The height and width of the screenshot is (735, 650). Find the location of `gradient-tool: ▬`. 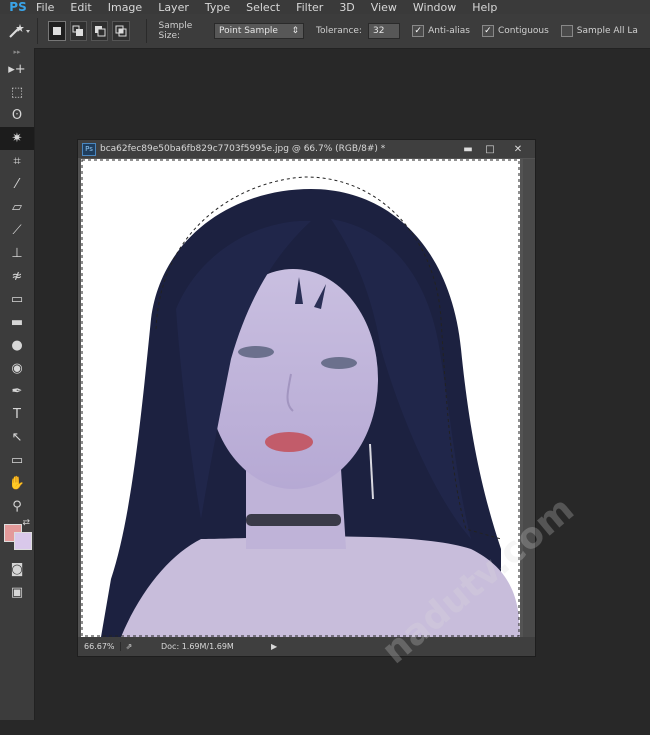

gradient-tool: ▬ is located at coordinates (17, 322).